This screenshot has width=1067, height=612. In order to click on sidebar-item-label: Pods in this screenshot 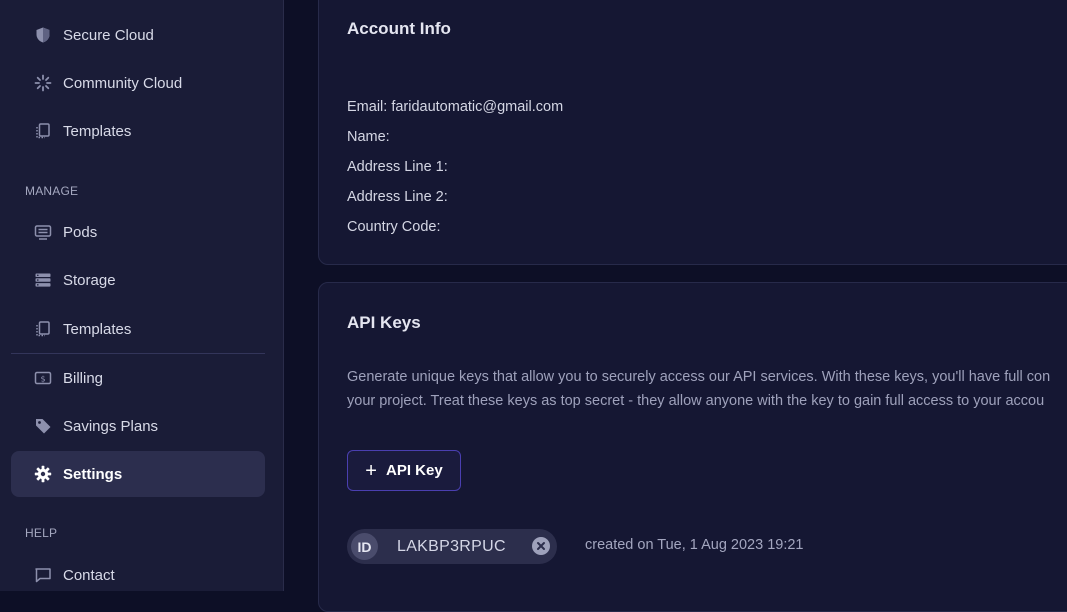, I will do `click(80, 232)`.